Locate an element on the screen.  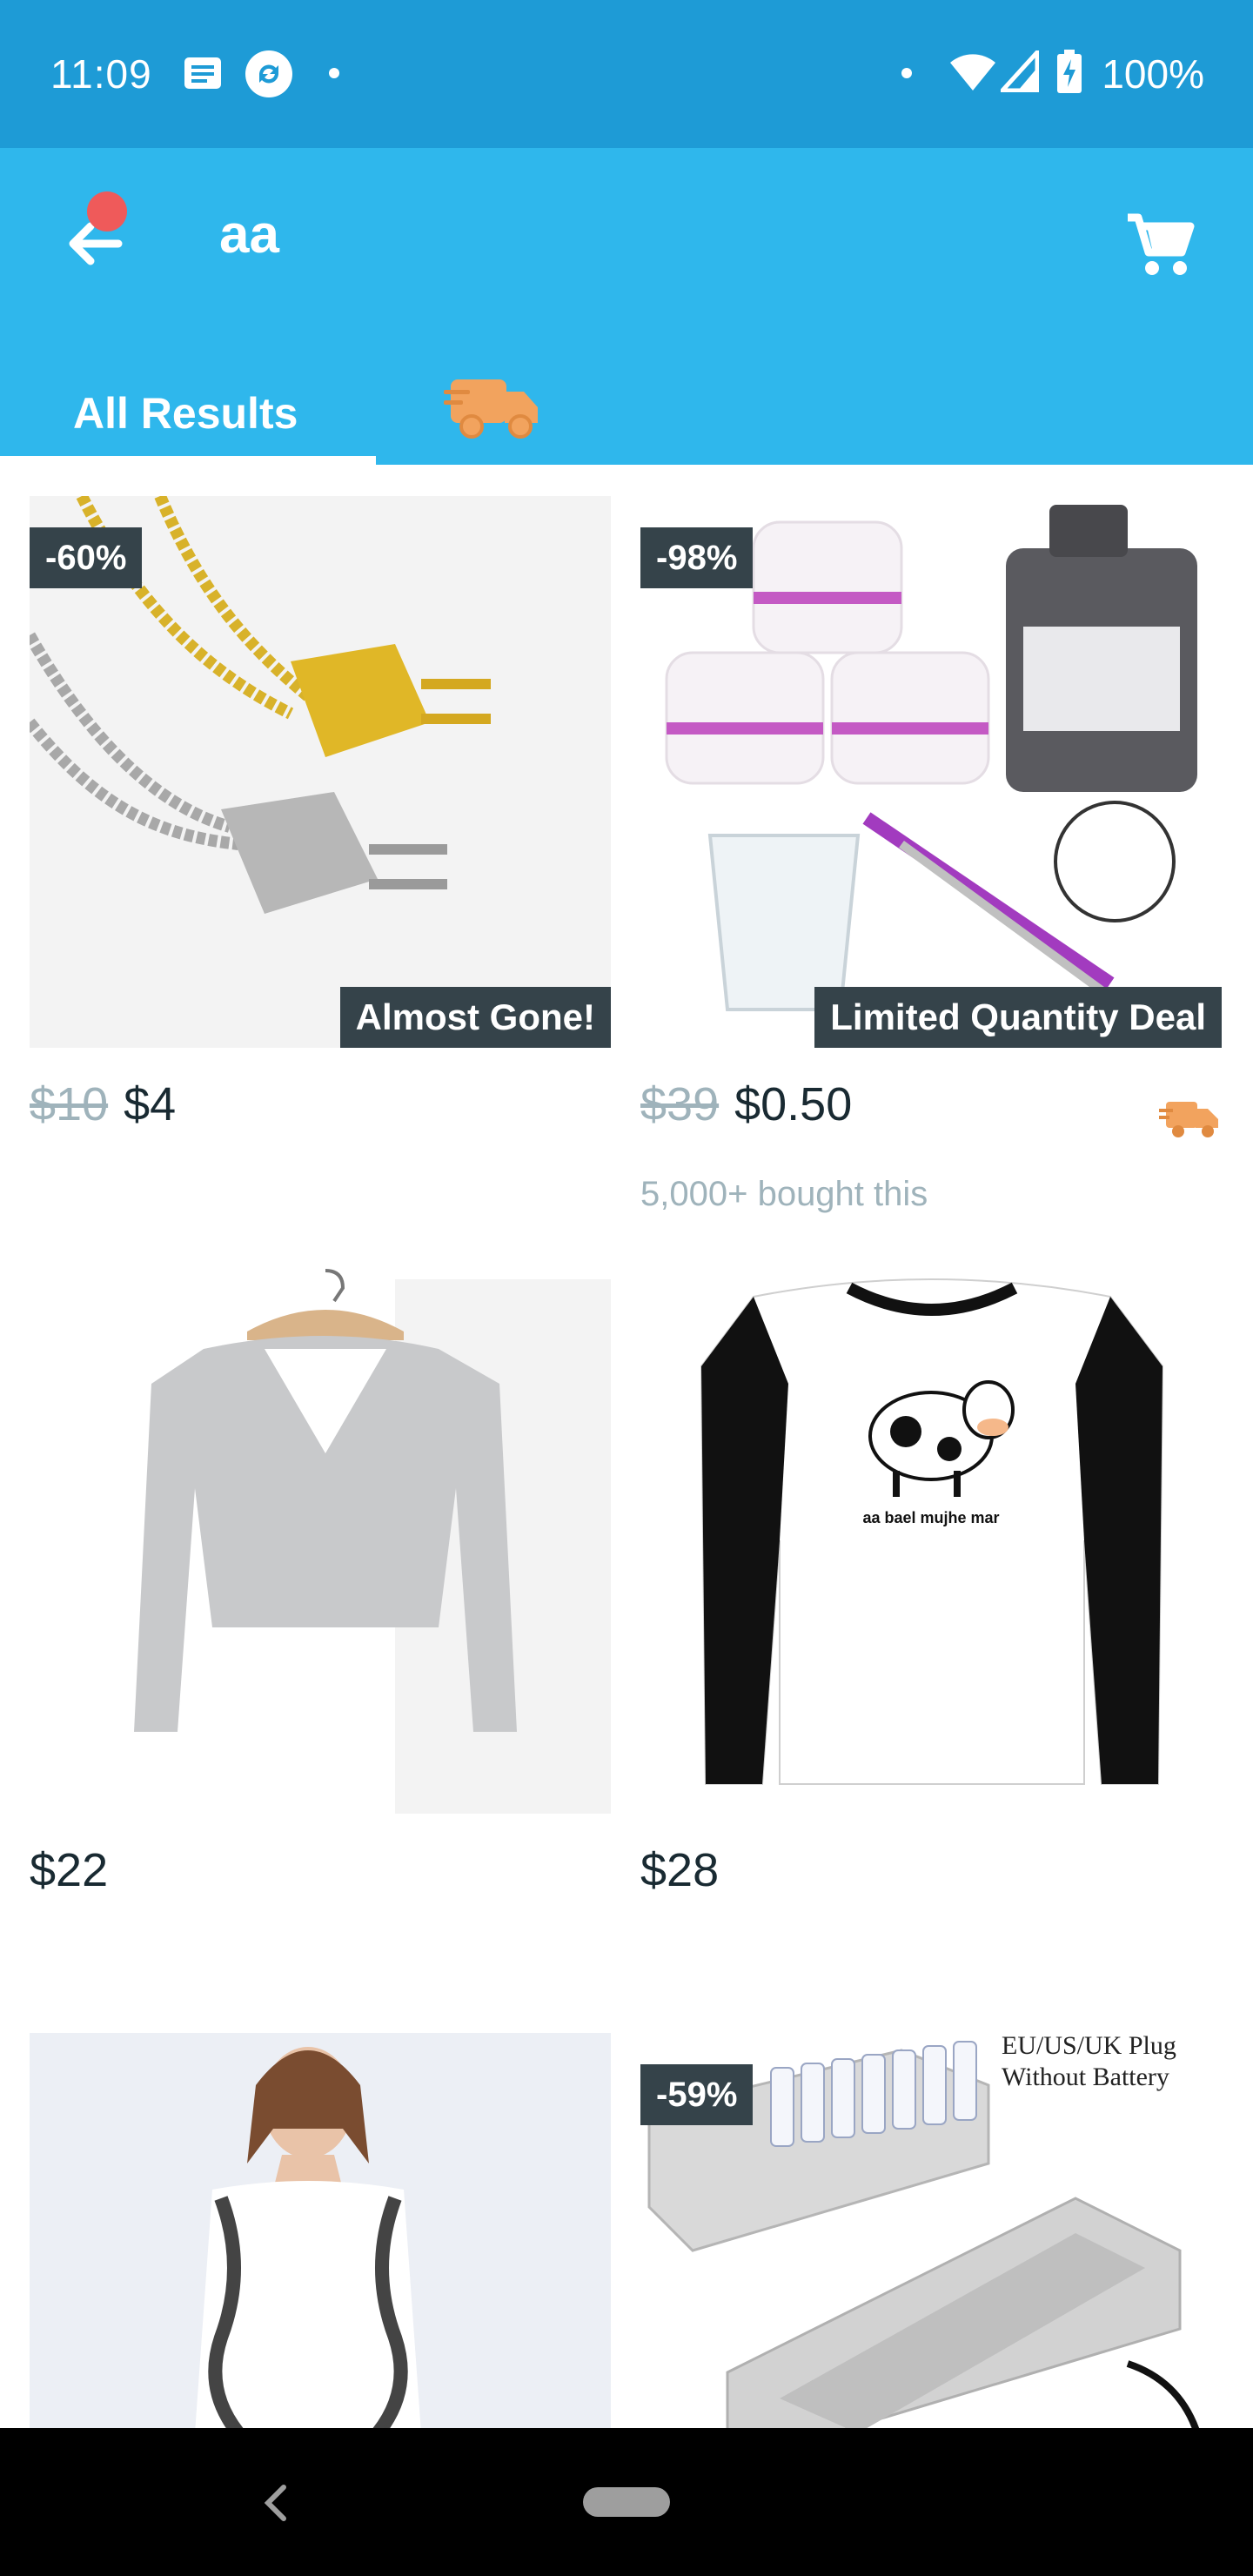
original-price: $10 is located at coordinates (69, 1104).